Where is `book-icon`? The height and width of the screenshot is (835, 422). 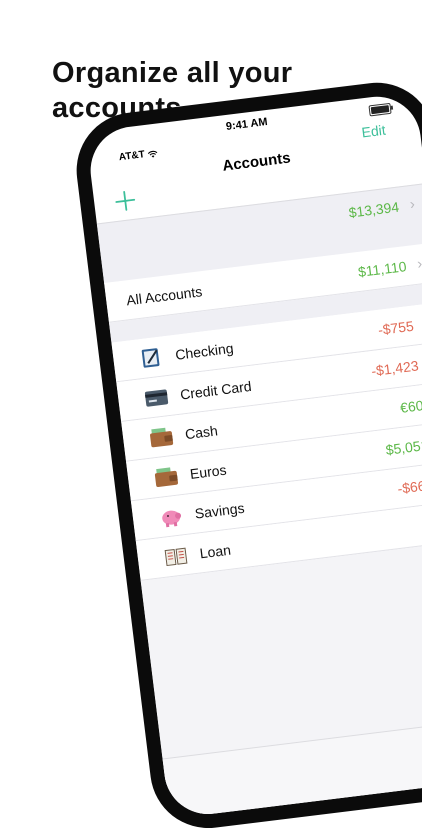 book-icon is located at coordinates (176, 557).